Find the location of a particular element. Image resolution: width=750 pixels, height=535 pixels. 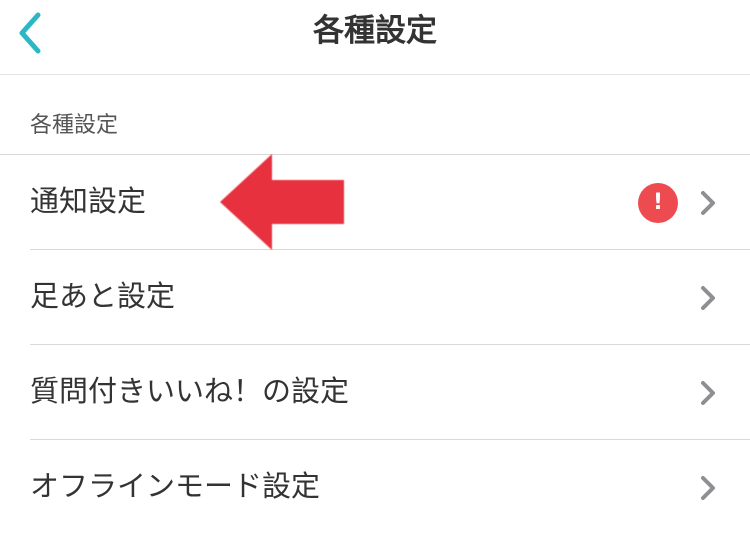

settings-row-label: 質問付きいいね！の設定 is located at coordinates (190, 391).